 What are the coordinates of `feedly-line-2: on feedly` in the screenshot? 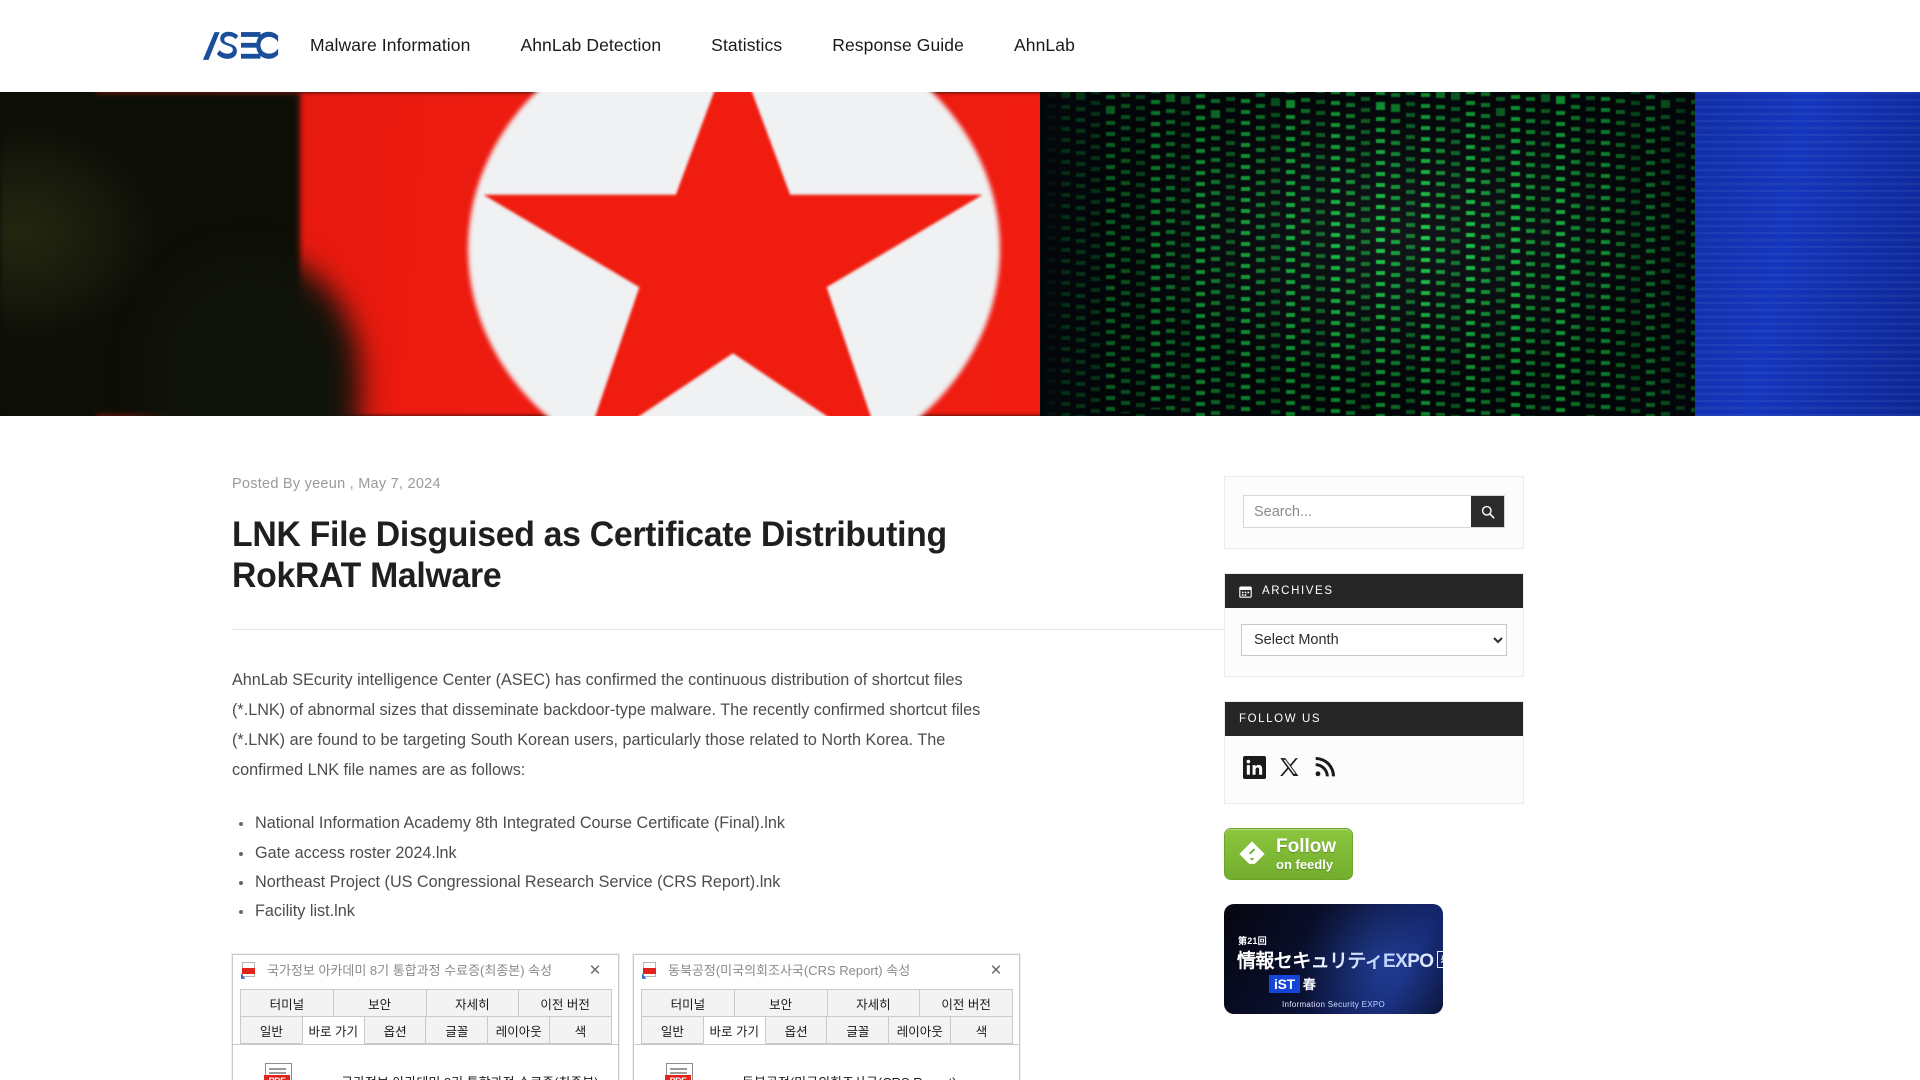 It's located at (1305, 864).